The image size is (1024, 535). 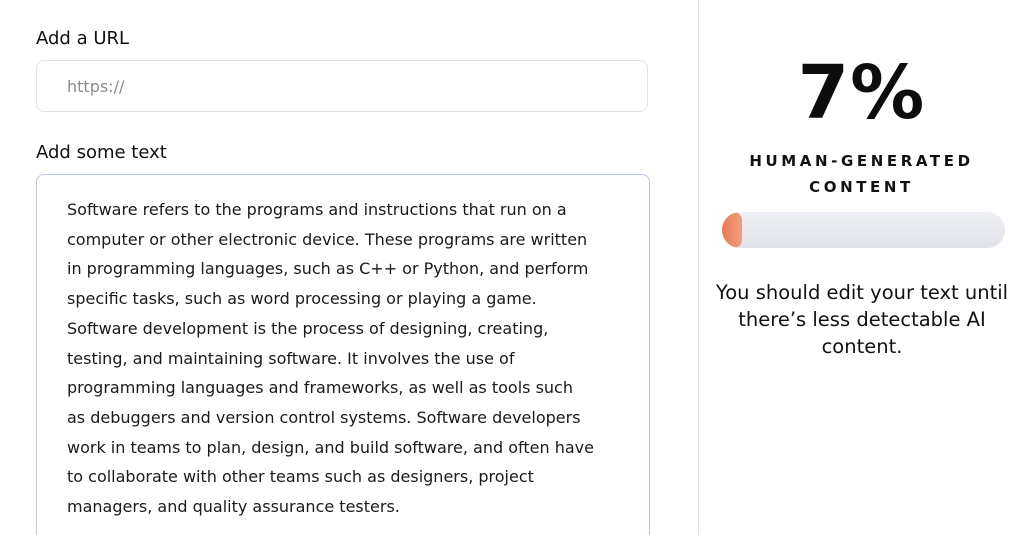 I want to click on text-label: Add some text, so click(x=101, y=152).